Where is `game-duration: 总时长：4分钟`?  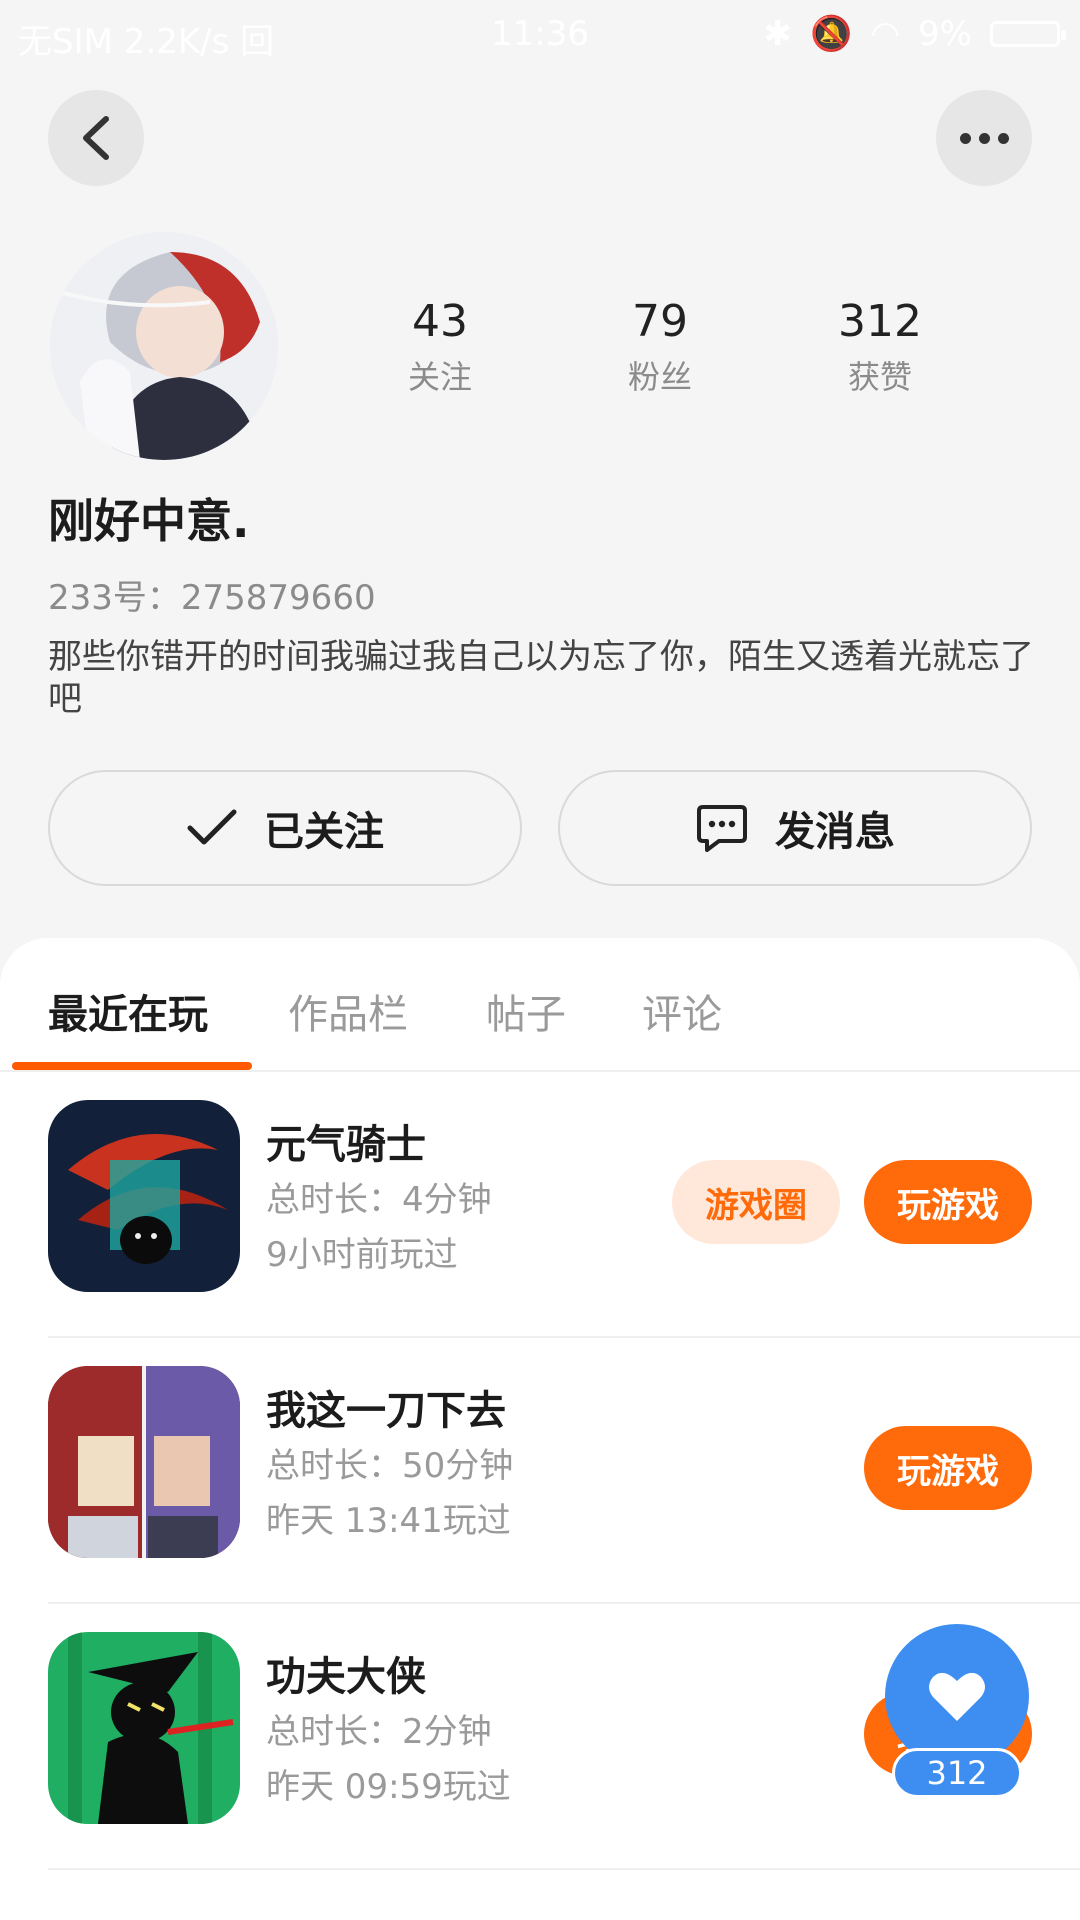 game-duration: 总时长：4分钟 is located at coordinates (379, 1200).